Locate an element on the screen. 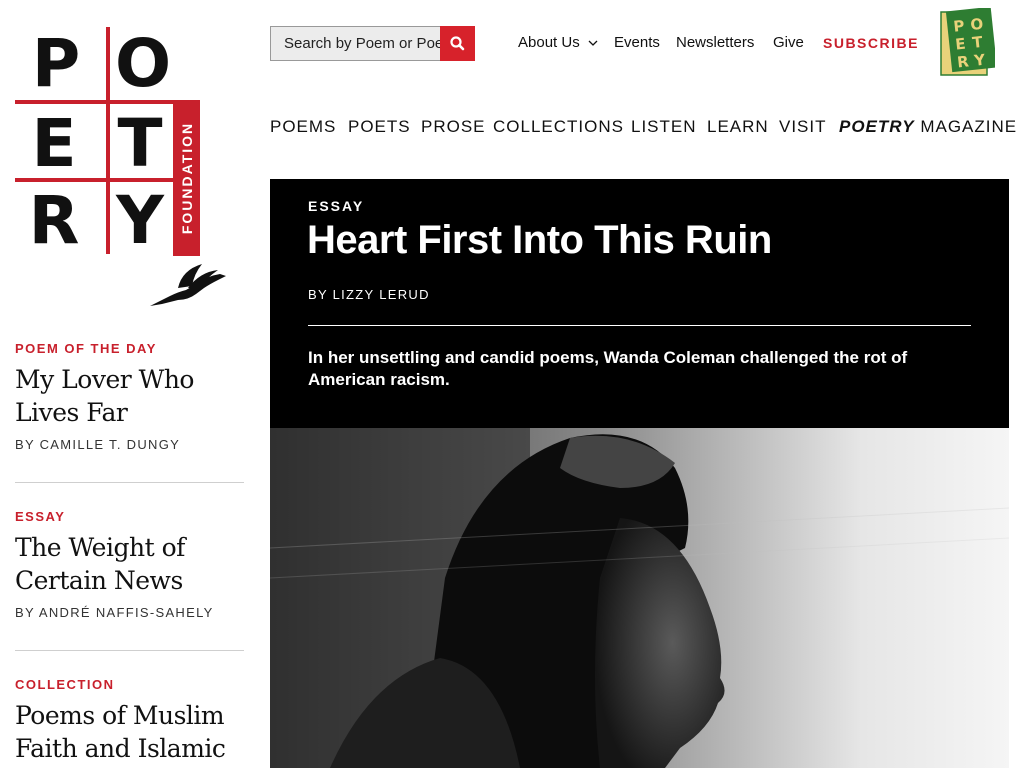 The width and height of the screenshot is (1024, 768). newsletters-link: Newsletters is located at coordinates (715, 42).